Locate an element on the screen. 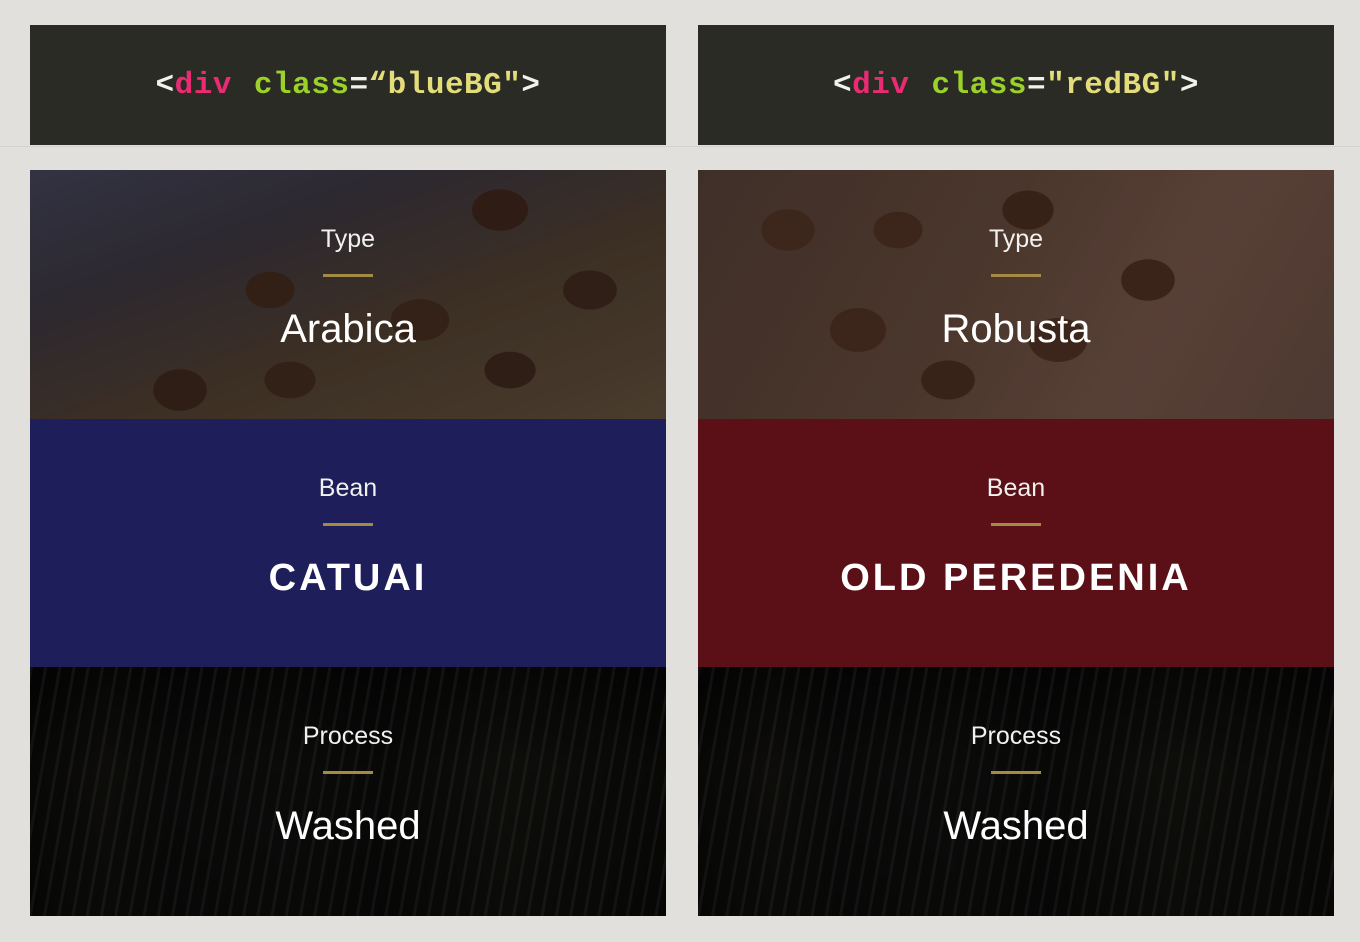 The height and width of the screenshot is (942, 1360). bean-value: CATUAI is located at coordinates (348, 578).